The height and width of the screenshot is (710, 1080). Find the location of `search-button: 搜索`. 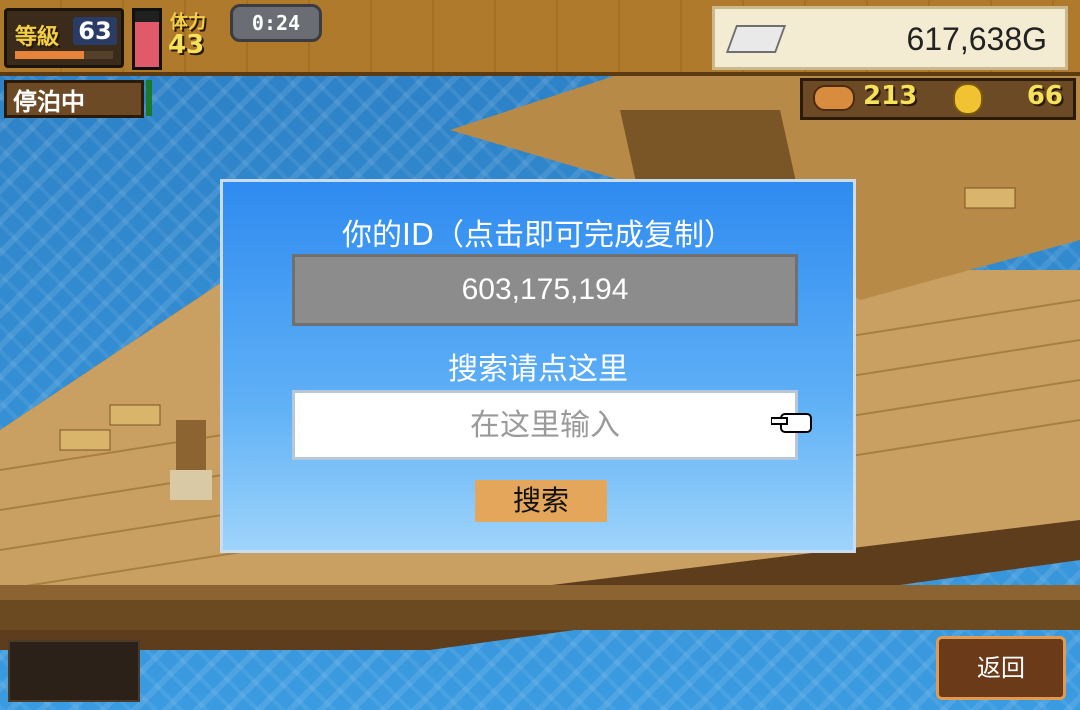

search-button: 搜索 is located at coordinates (541, 501).